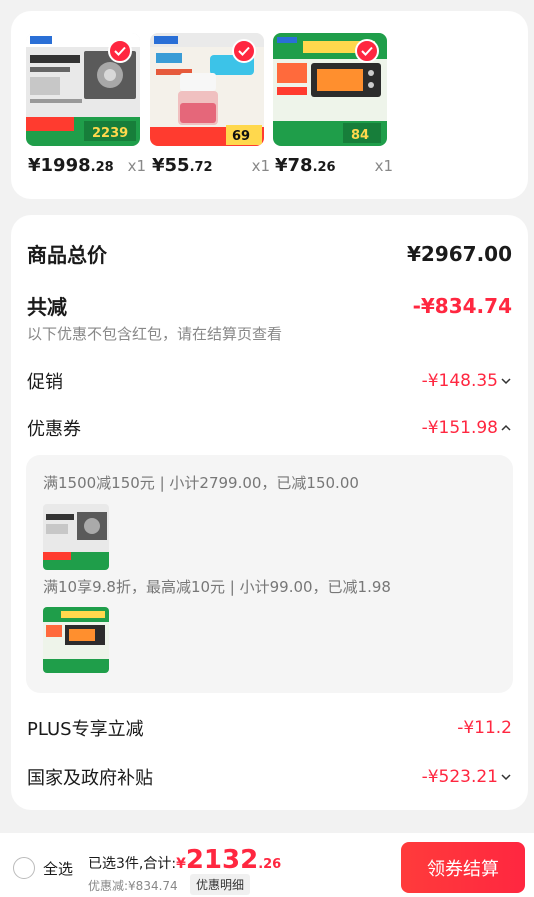 The width and height of the screenshot is (534, 897). What do you see at coordinates (58, 868) in the screenshot?
I see `select-all-label: 全选` at bounding box center [58, 868].